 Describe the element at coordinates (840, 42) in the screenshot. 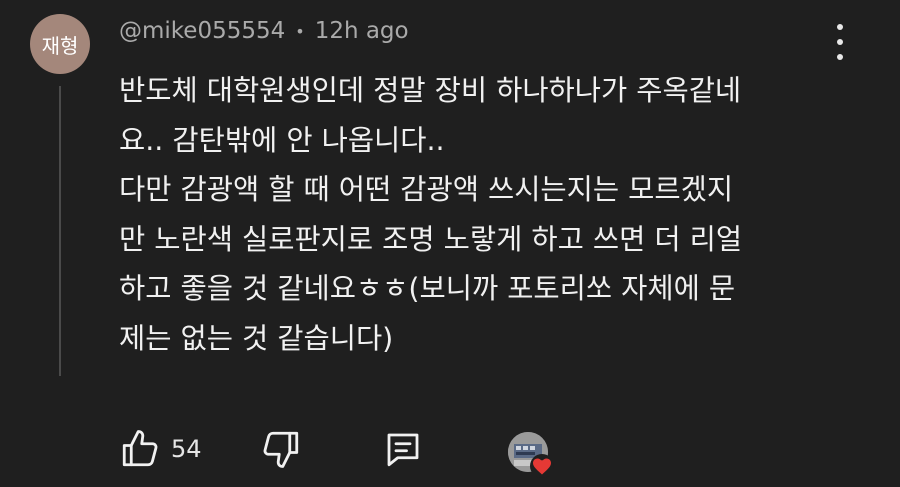

I see `more-options-button` at that location.